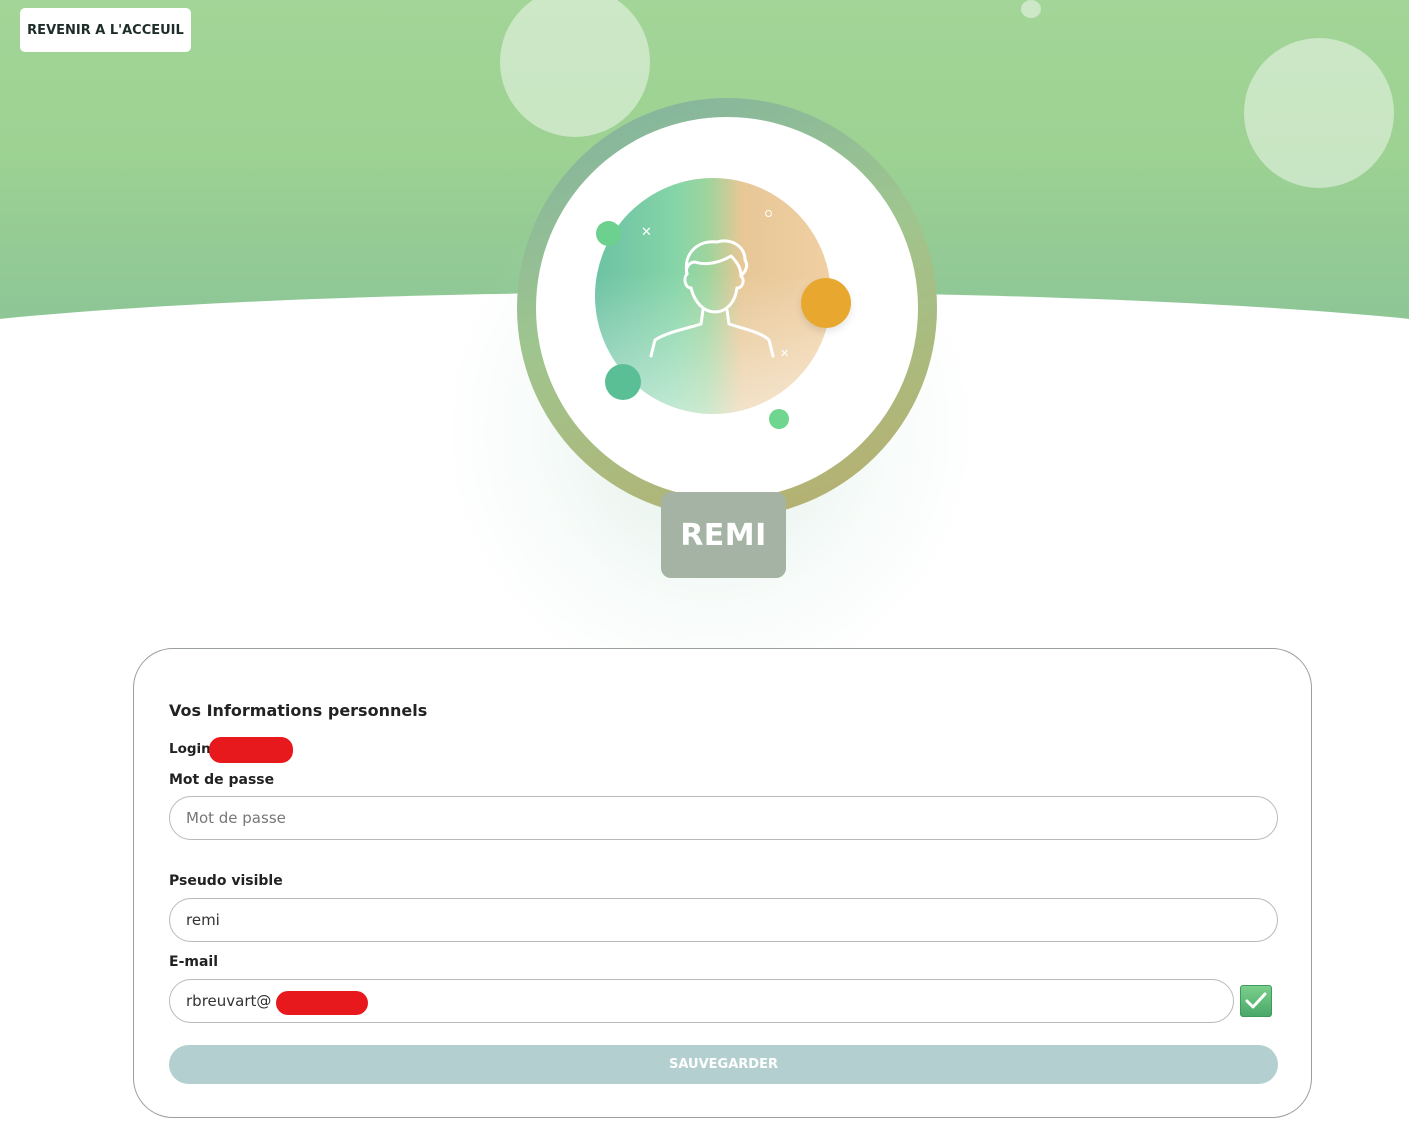  Describe the element at coordinates (1256, 1001) in the screenshot. I see `checkmark-icon` at that location.